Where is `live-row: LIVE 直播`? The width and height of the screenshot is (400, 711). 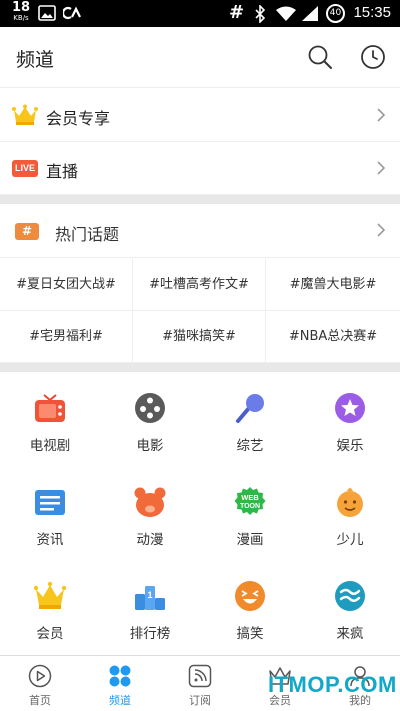 live-row: LIVE 直播 is located at coordinates (200, 168).